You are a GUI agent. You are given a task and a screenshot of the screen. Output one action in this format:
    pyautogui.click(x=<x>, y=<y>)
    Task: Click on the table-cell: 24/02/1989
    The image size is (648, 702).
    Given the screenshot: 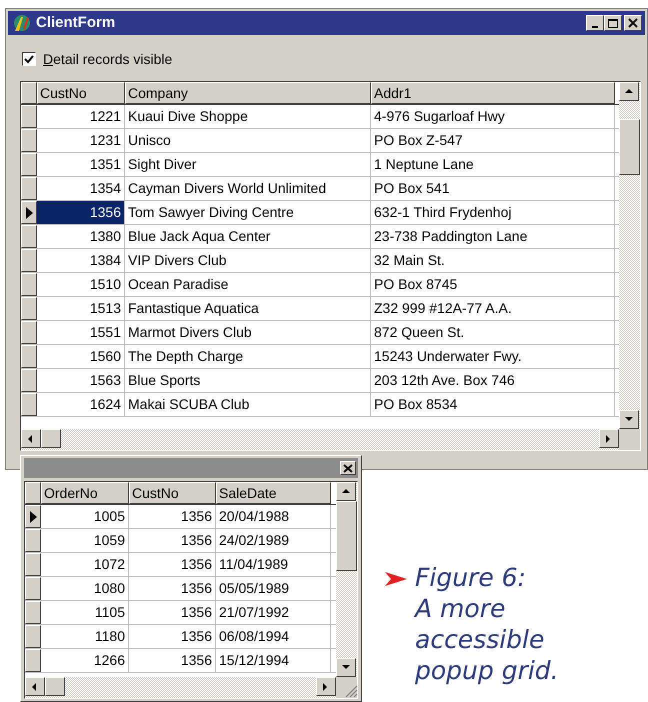 What is the action you would take?
    pyautogui.click(x=273, y=540)
    